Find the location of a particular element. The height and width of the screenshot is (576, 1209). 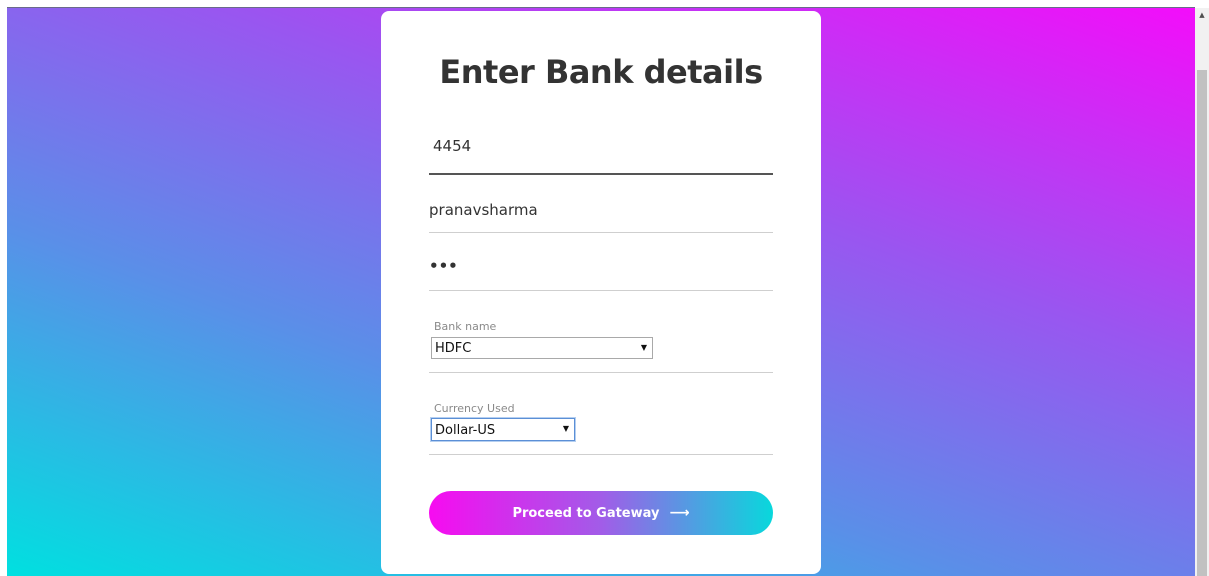

account-number-value: 4454 is located at coordinates (452, 146).